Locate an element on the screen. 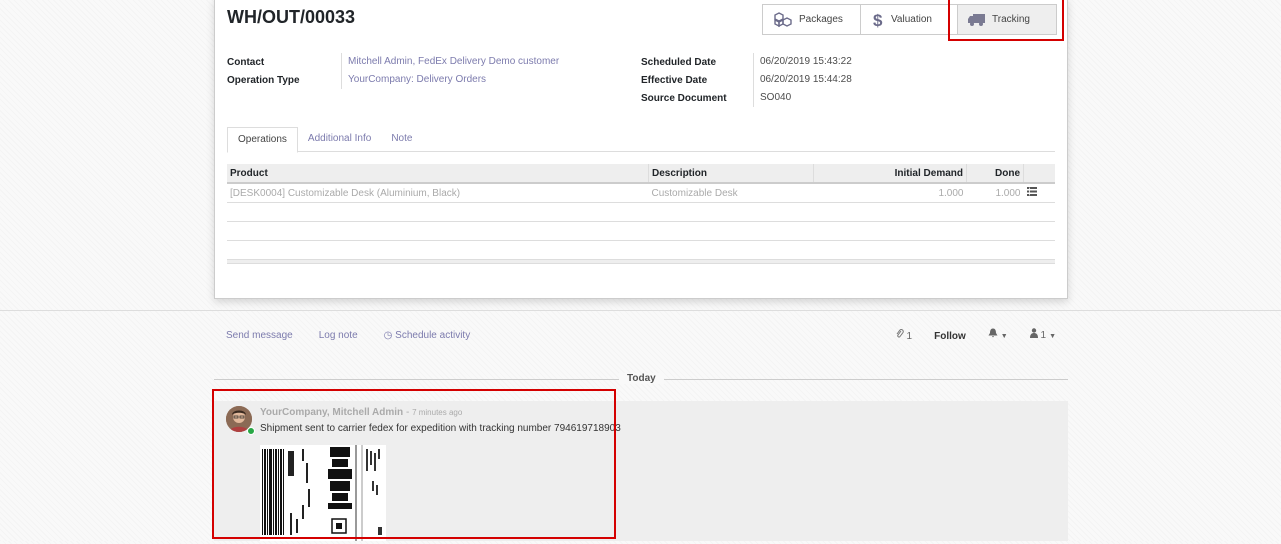 The height and width of the screenshot is (544, 1281). cell-done: 1.000 is located at coordinates (995, 193).